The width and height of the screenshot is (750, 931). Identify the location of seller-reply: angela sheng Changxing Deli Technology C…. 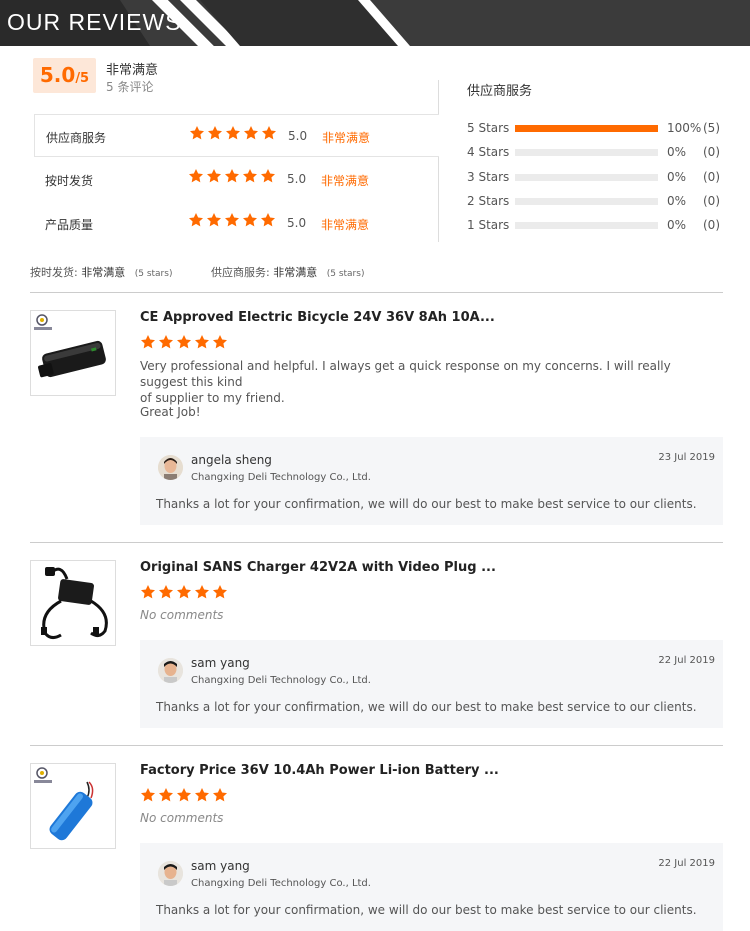
(431, 481).